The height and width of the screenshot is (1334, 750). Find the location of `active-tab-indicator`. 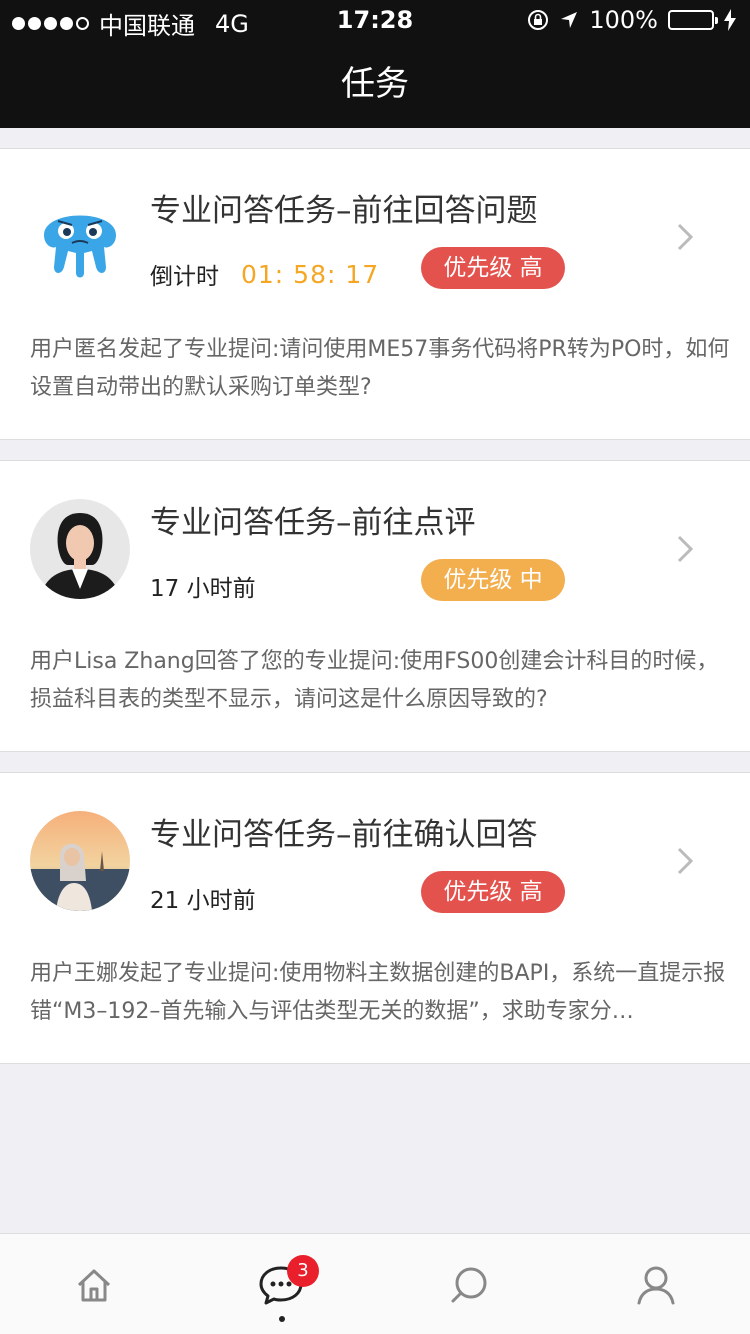

active-tab-indicator is located at coordinates (282, 1319).